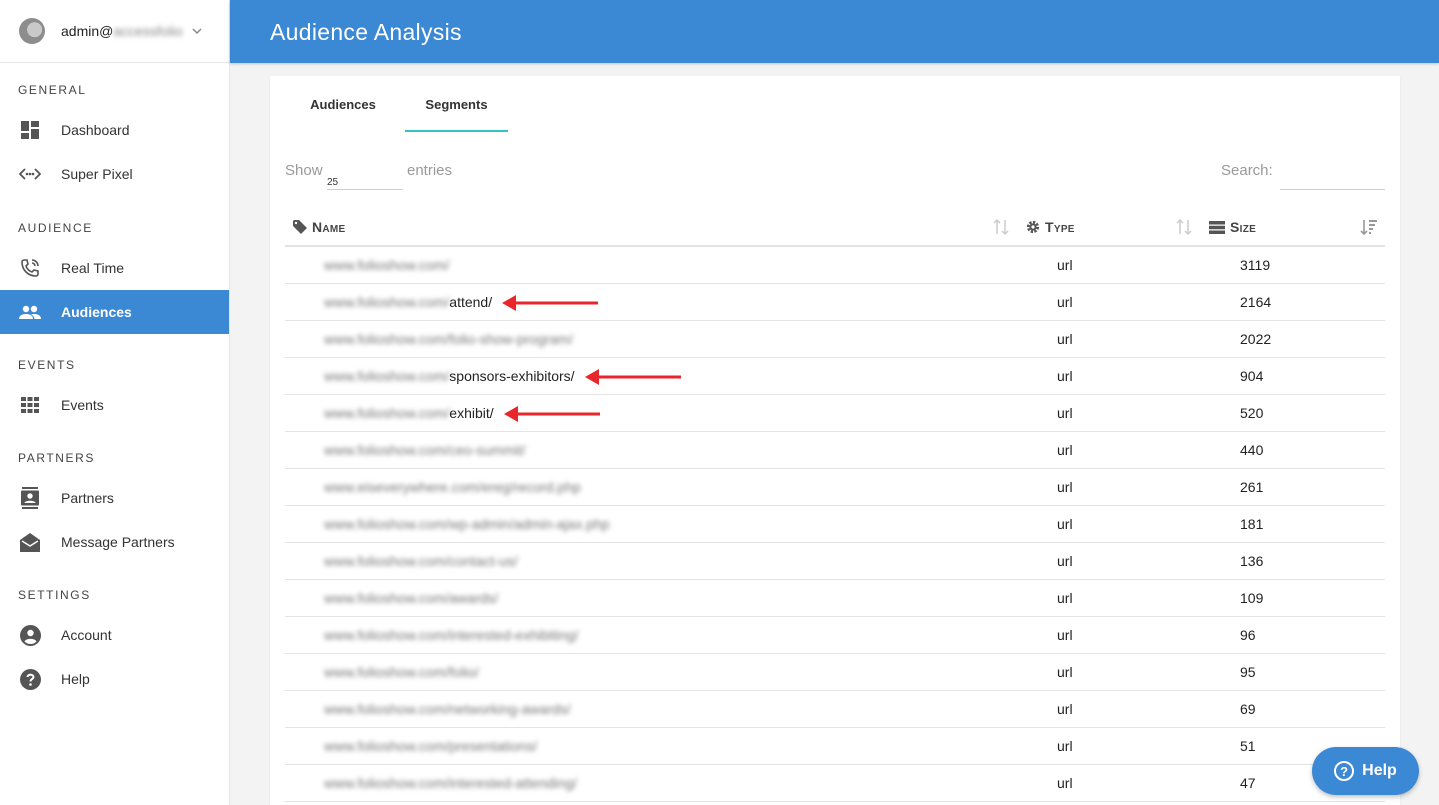 The width and height of the screenshot is (1439, 805). I want to click on segment-domain: www.eiseverywhere.com/ereg/record.php, so click(452, 487).